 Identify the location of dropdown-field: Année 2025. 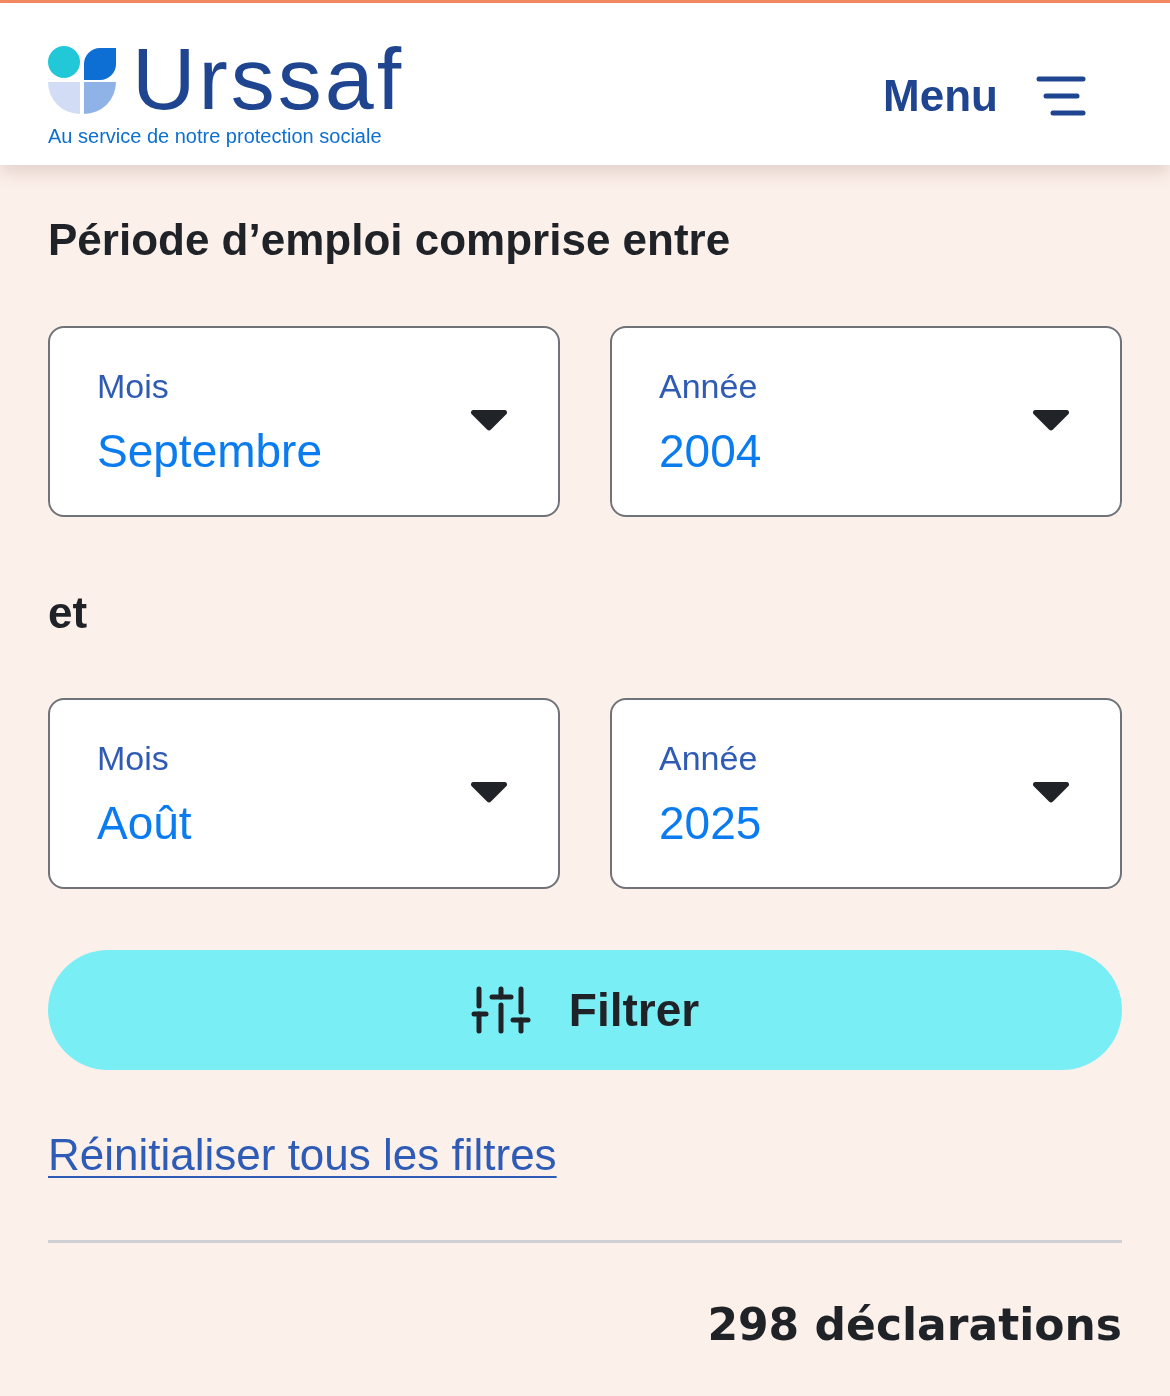
(866, 793).